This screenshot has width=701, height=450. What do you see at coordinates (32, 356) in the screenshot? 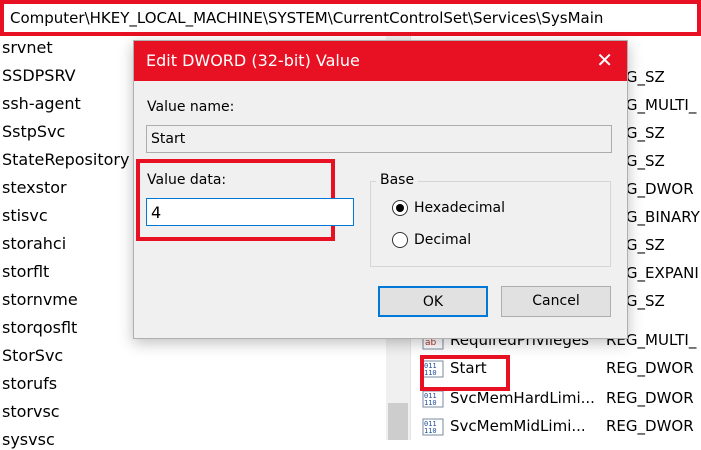
I see `tree-item: StorSvc` at bounding box center [32, 356].